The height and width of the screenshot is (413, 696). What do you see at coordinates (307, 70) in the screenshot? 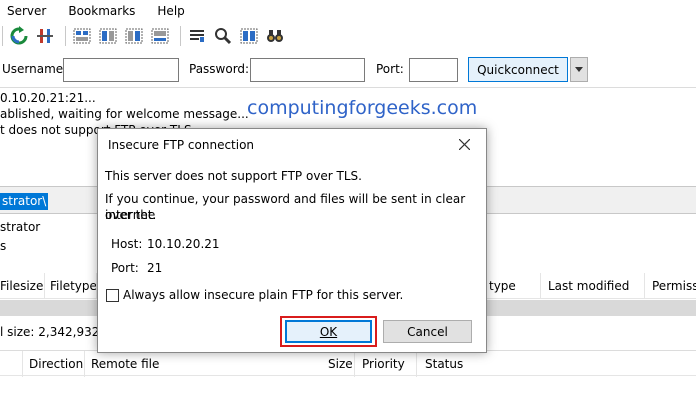
I see `password-input` at bounding box center [307, 70].